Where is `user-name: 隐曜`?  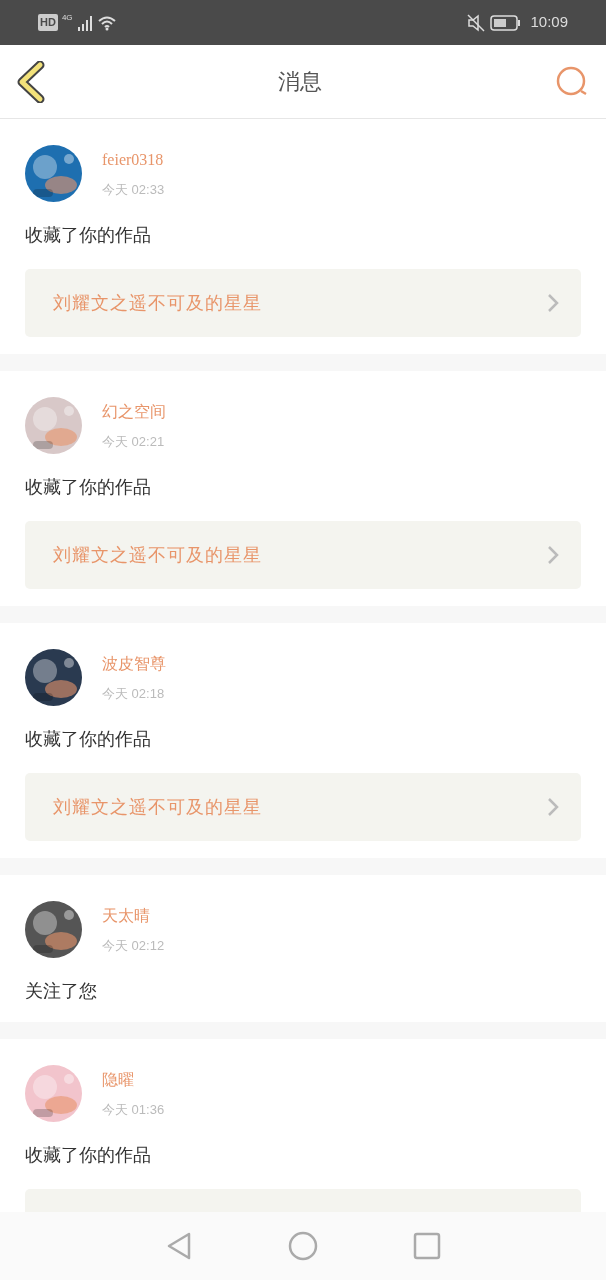 user-name: 隐曜 is located at coordinates (133, 1079).